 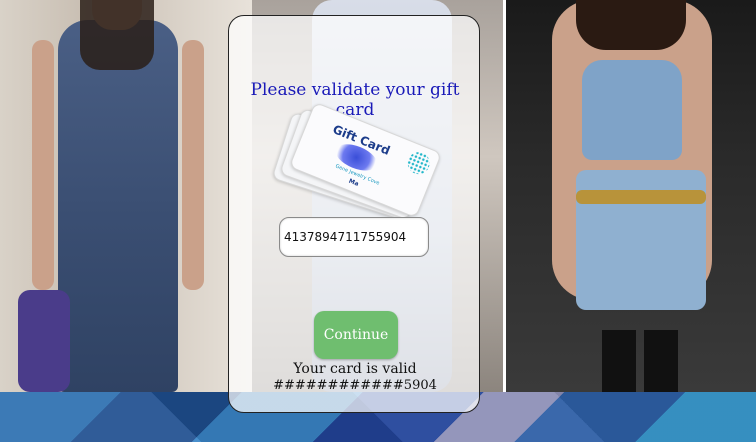 I want to click on masked-card-number: ############5904, so click(x=355, y=385).